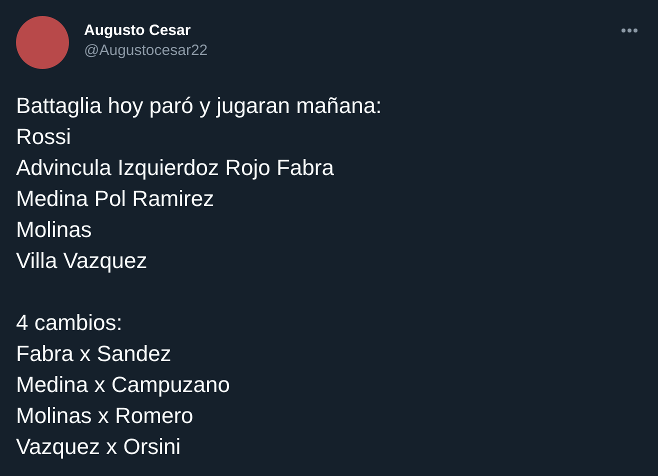  I want to click on tweet-text-line: Molinas x Romero, so click(105, 416).